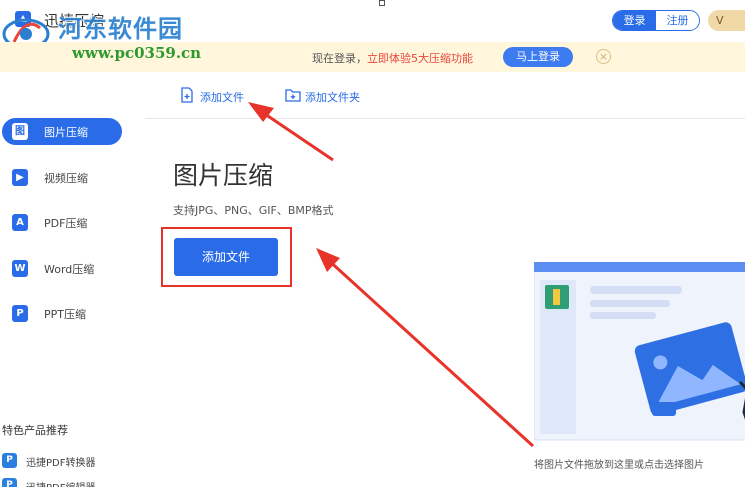  Describe the element at coordinates (9, 482) in the screenshot. I see `pdf-editor-icon: P` at that location.